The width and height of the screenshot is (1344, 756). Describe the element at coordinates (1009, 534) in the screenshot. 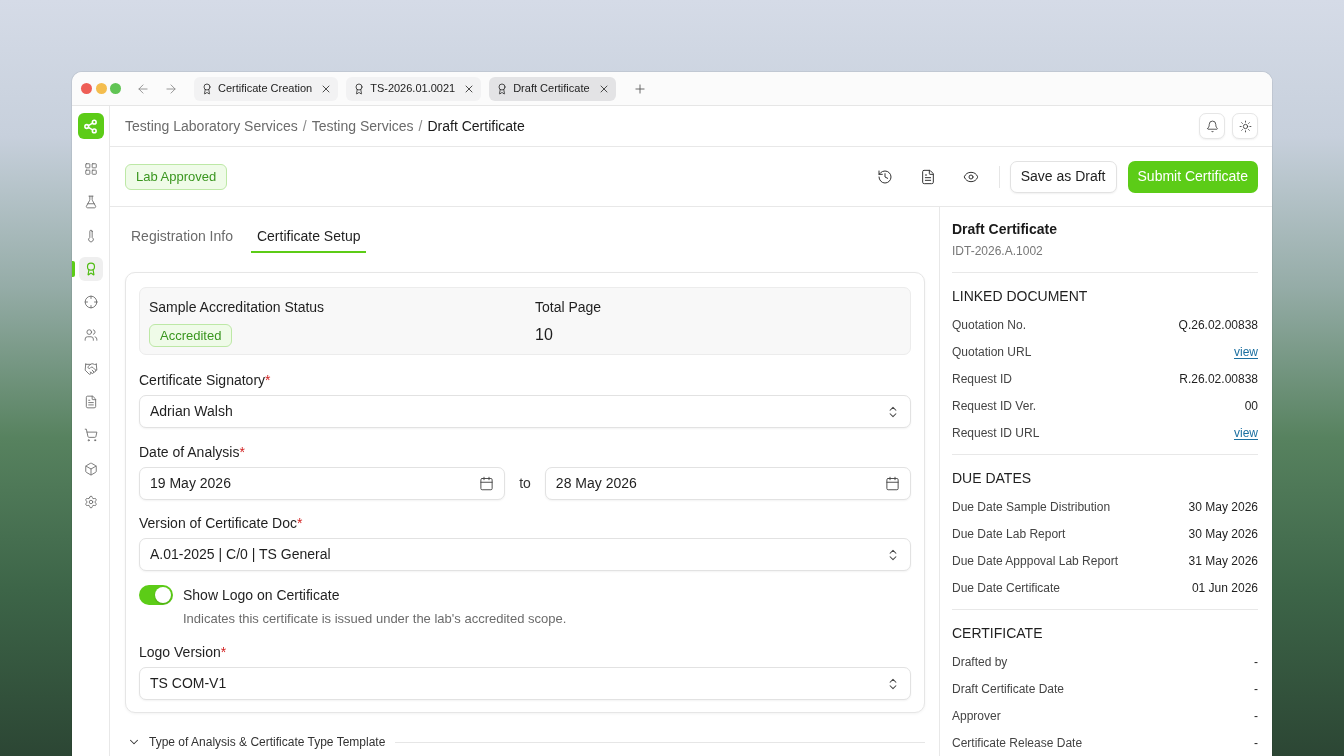

I see `detail-label: Due Date Lab Report` at that location.